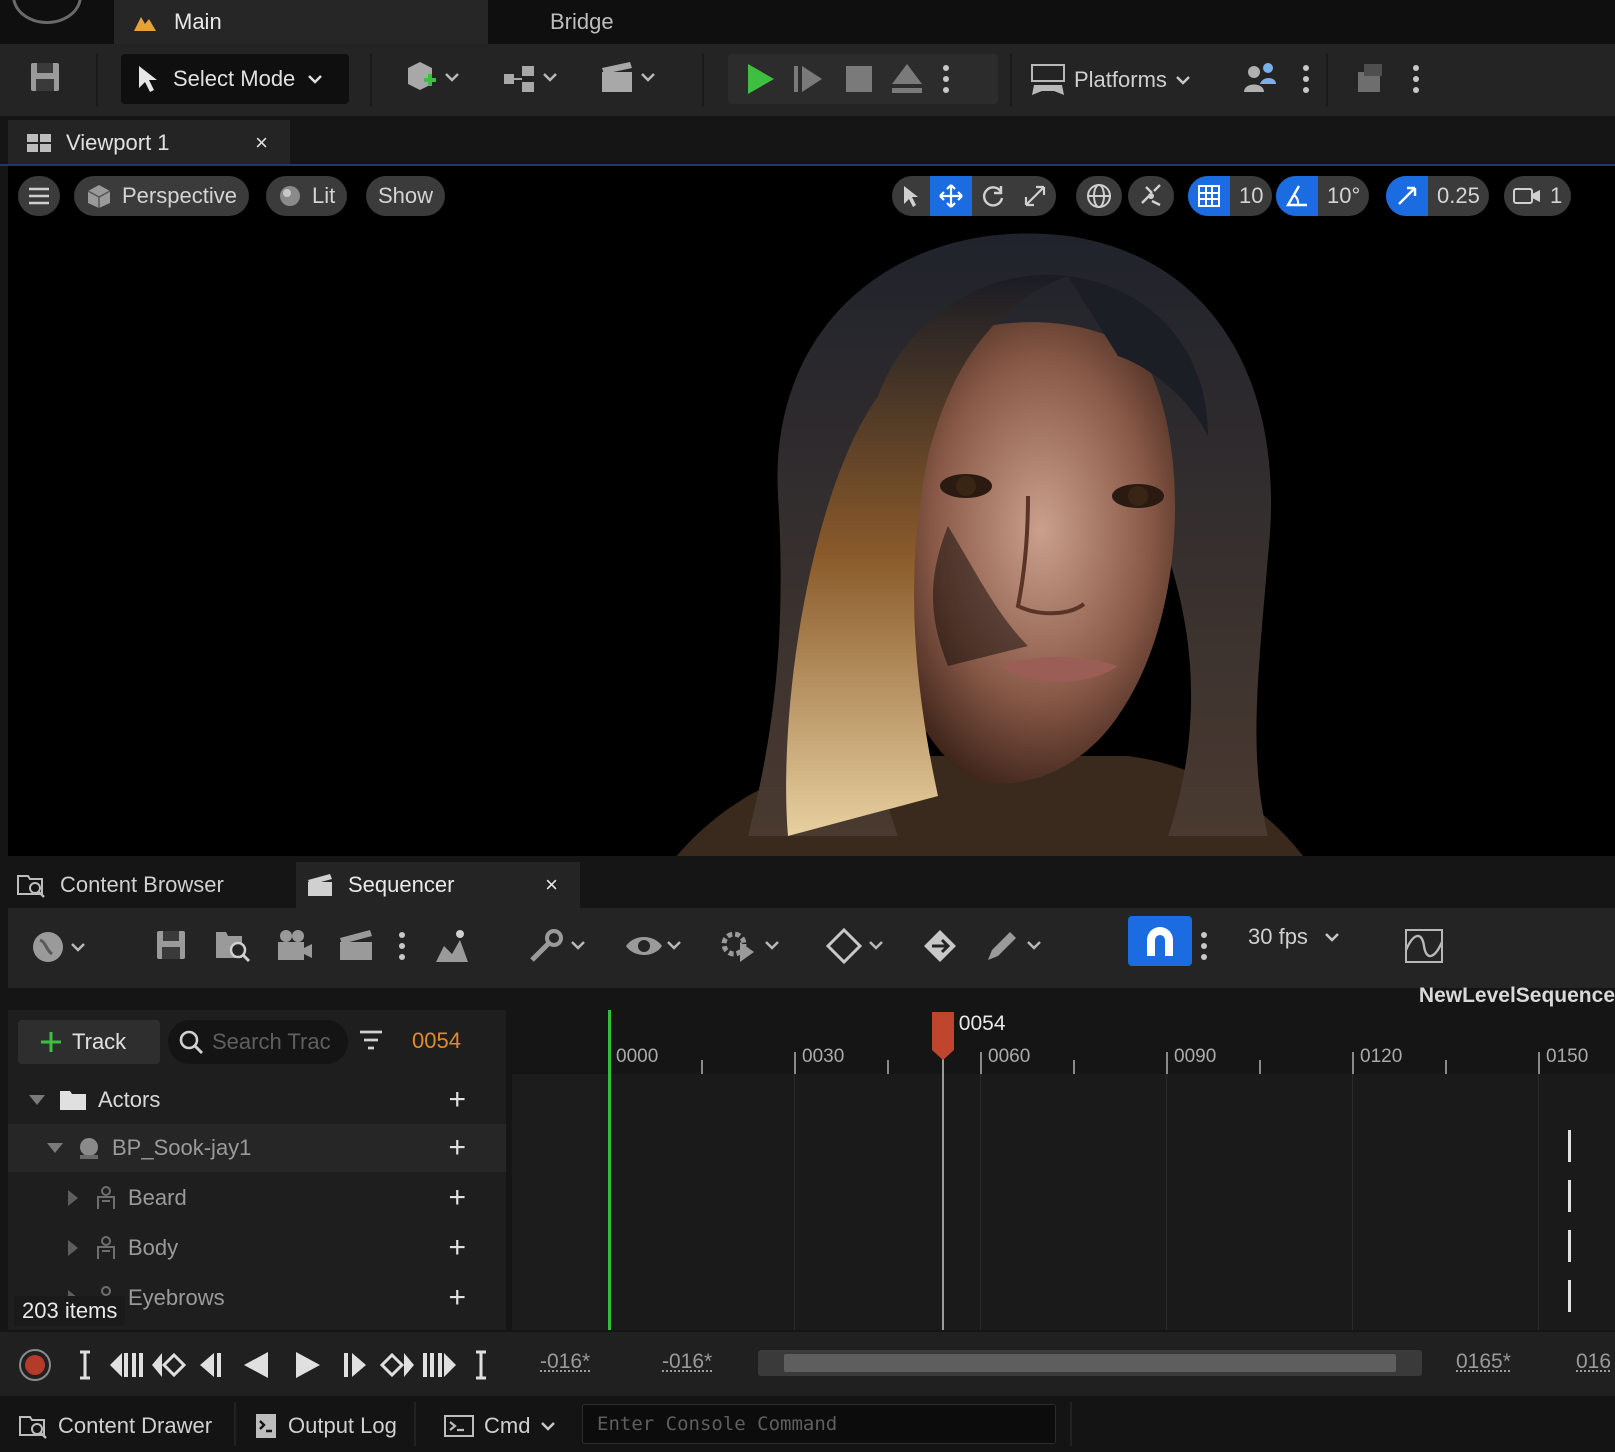  Describe the element at coordinates (1516, 995) in the screenshot. I see `sequence-name: NewLevelSequence` at that location.